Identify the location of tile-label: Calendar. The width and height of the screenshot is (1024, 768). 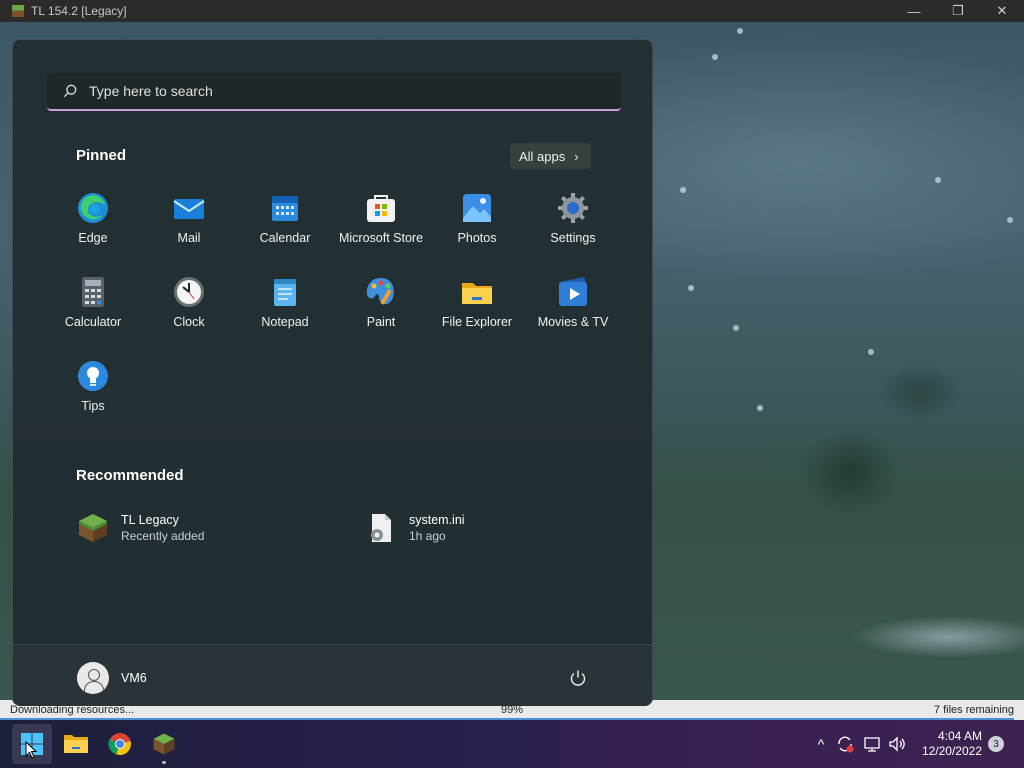
(285, 238).